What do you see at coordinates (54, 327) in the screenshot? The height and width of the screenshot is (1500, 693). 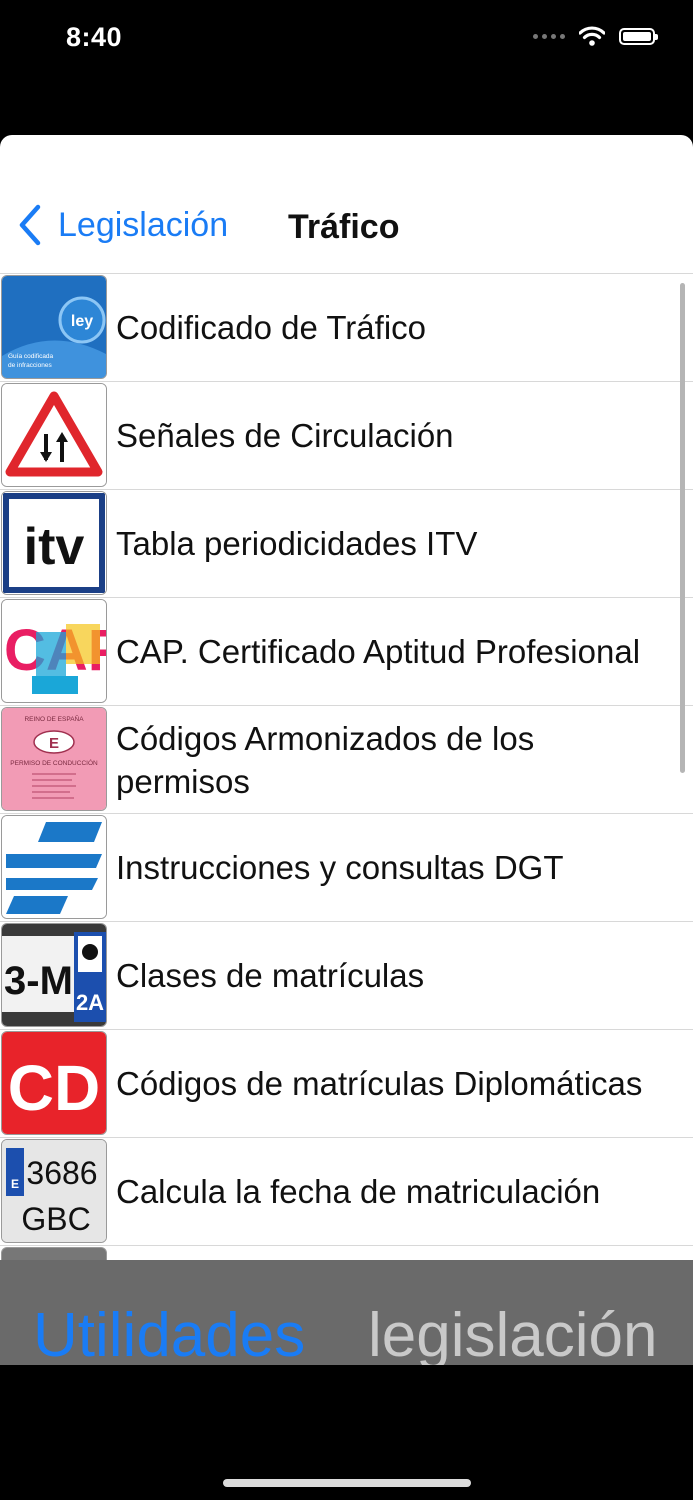 I see `ley-guide-icon: ley Guía codificada de infracciones` at bounding box center [54, 327].